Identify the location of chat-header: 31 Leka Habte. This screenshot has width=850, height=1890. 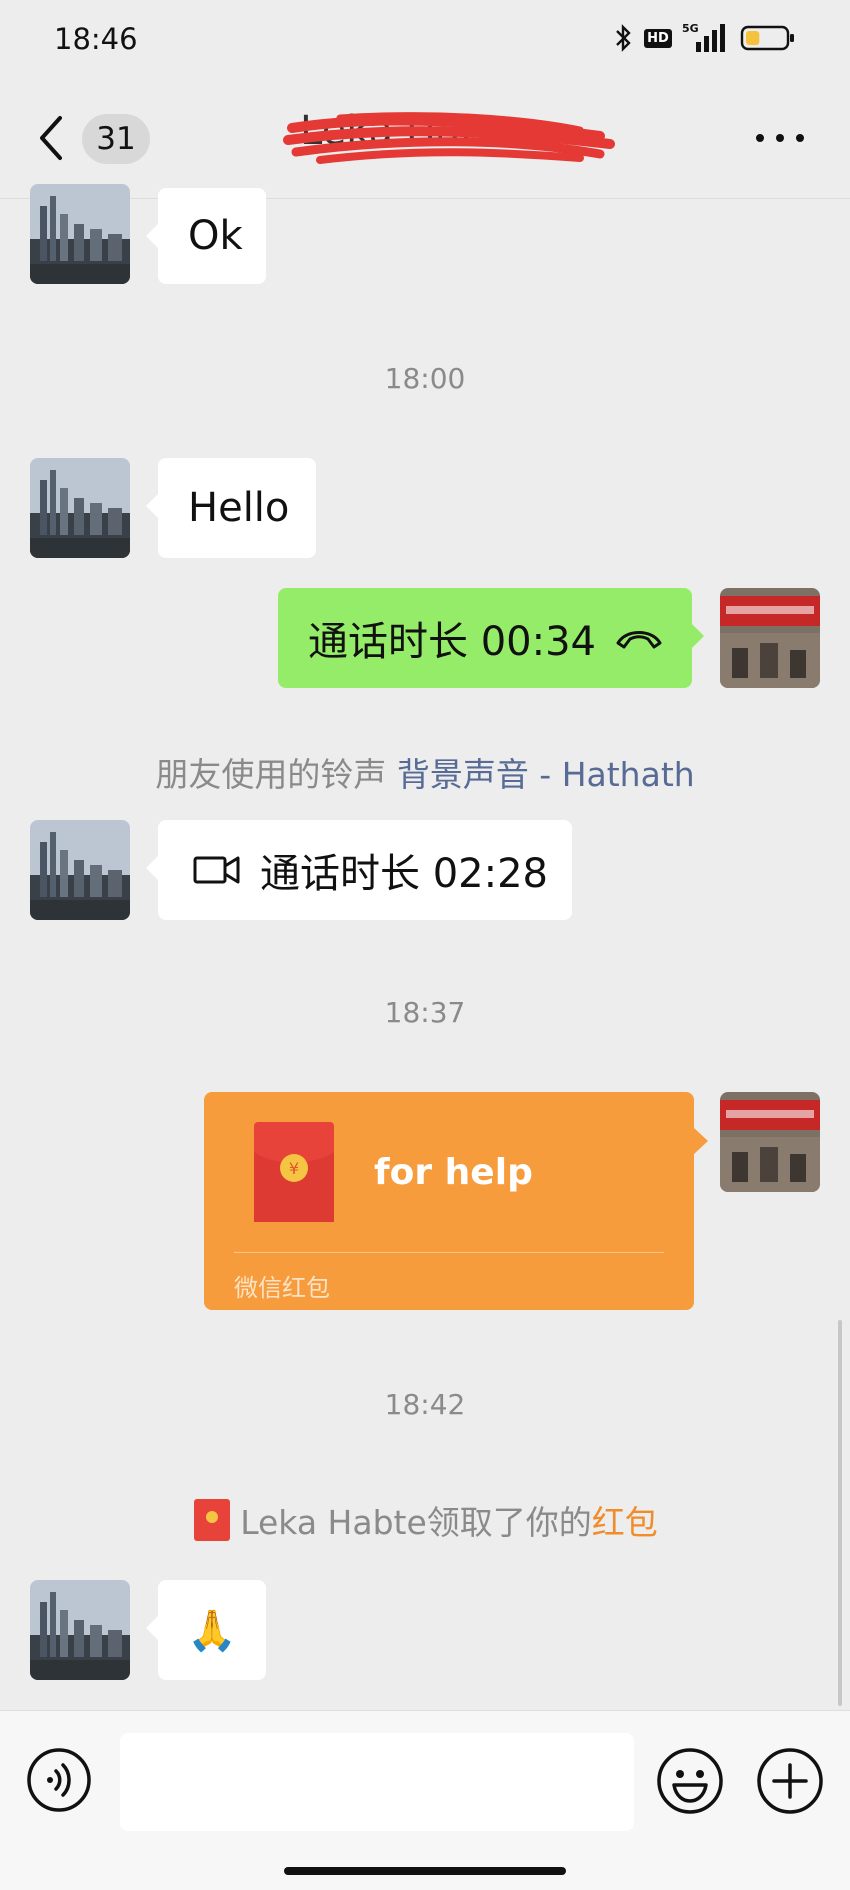
(425, 138).